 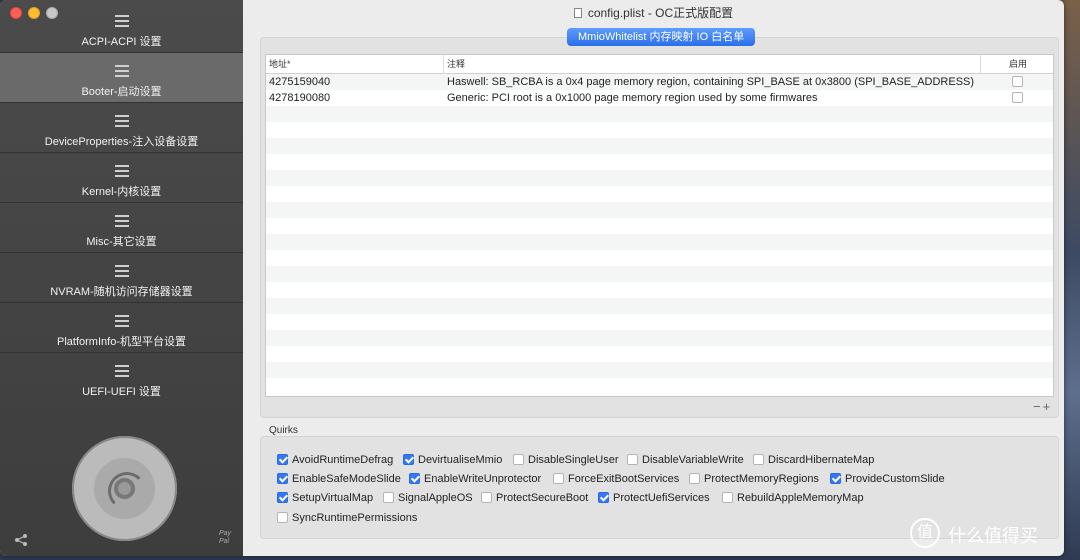 What do you see at coordinates (21, 540) in the screenshot?
I see `share-icon` at bounding box center [21, 540].